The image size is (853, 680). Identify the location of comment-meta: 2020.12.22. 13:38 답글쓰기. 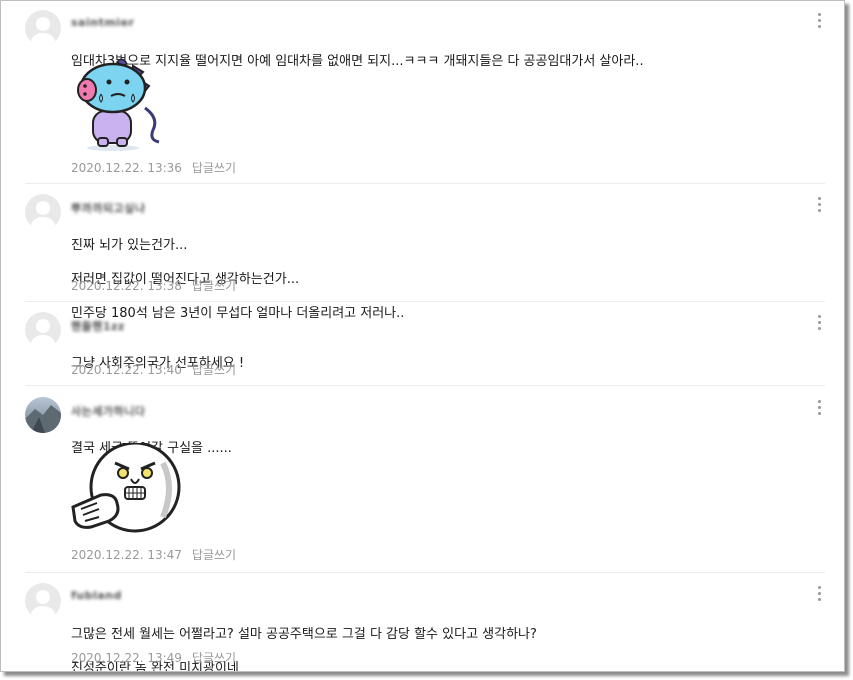
(153, 285).